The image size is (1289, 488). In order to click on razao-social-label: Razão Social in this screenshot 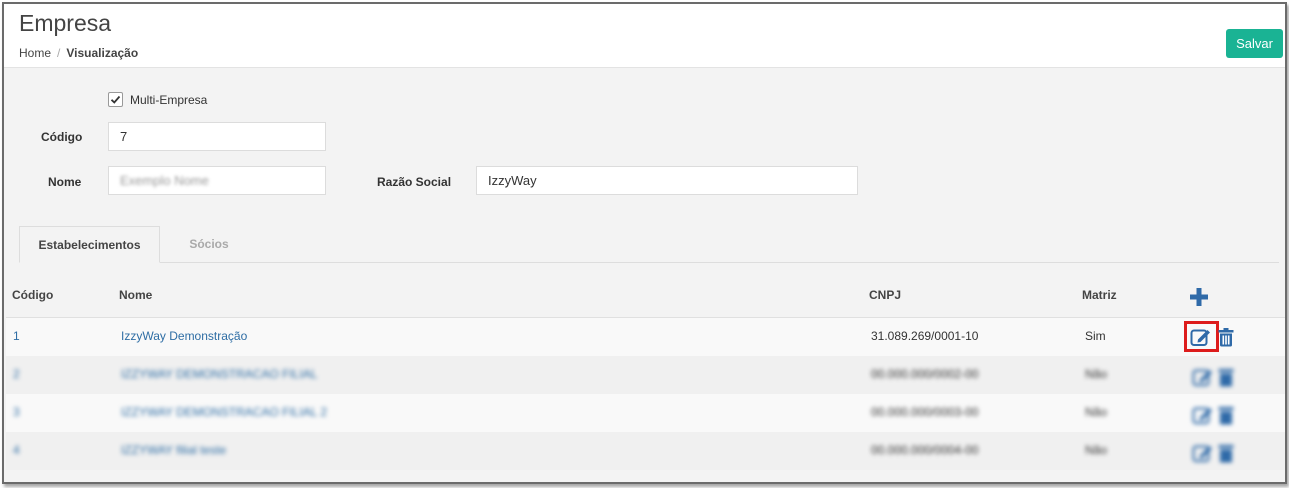, I will do `click(414, 182)`.